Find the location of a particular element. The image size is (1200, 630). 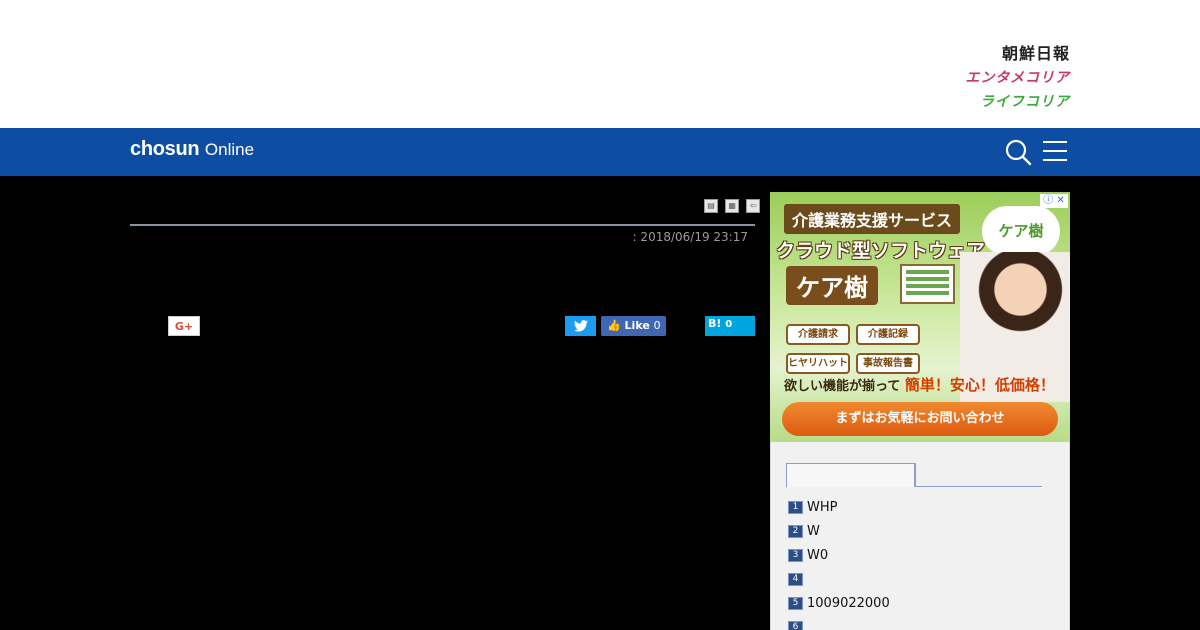

article-tools: ▤ ▦ ⇦ is located at coordinates (731, 203).